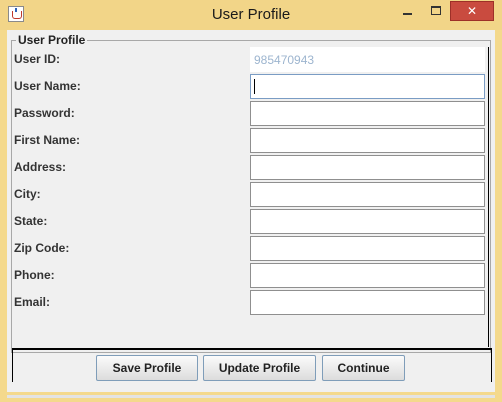 The image size is (502, 402). I want to click on address-label: Address:, so click(40, 167).